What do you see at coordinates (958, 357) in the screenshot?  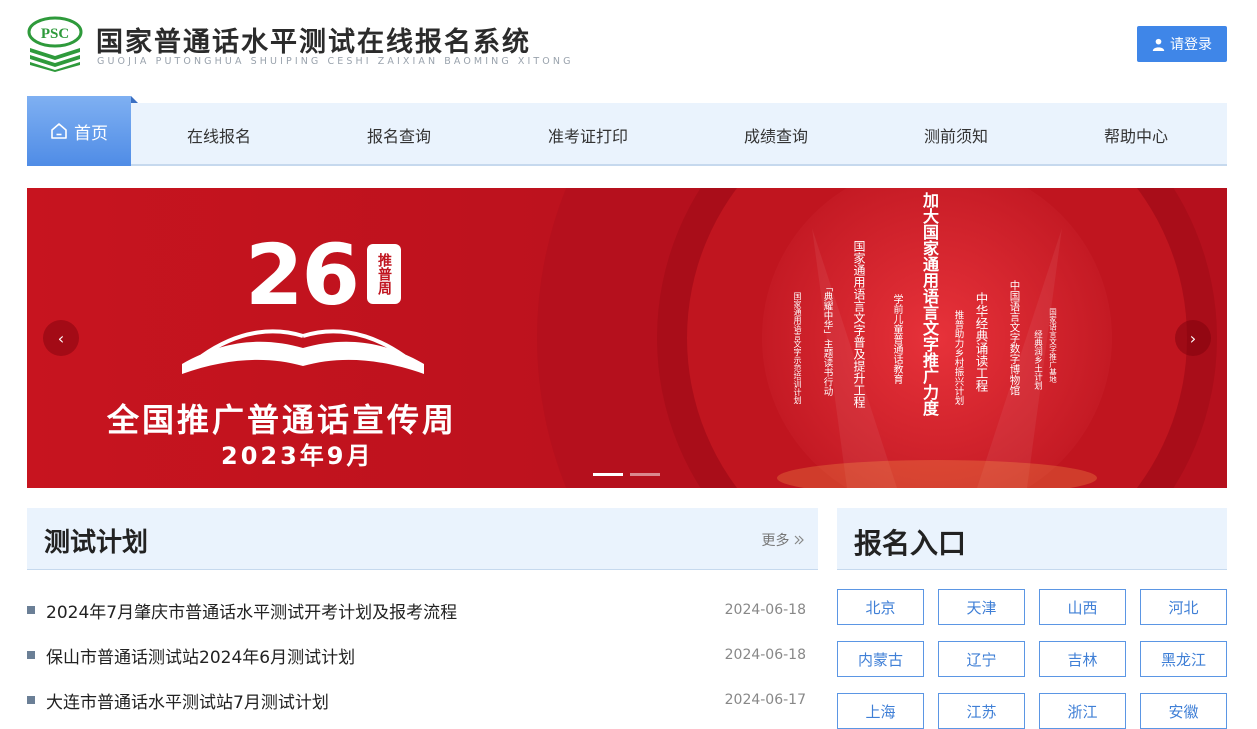 I see `banner-side-text: 推普助力乡村振兴计划` at bounding box center [958, 357].